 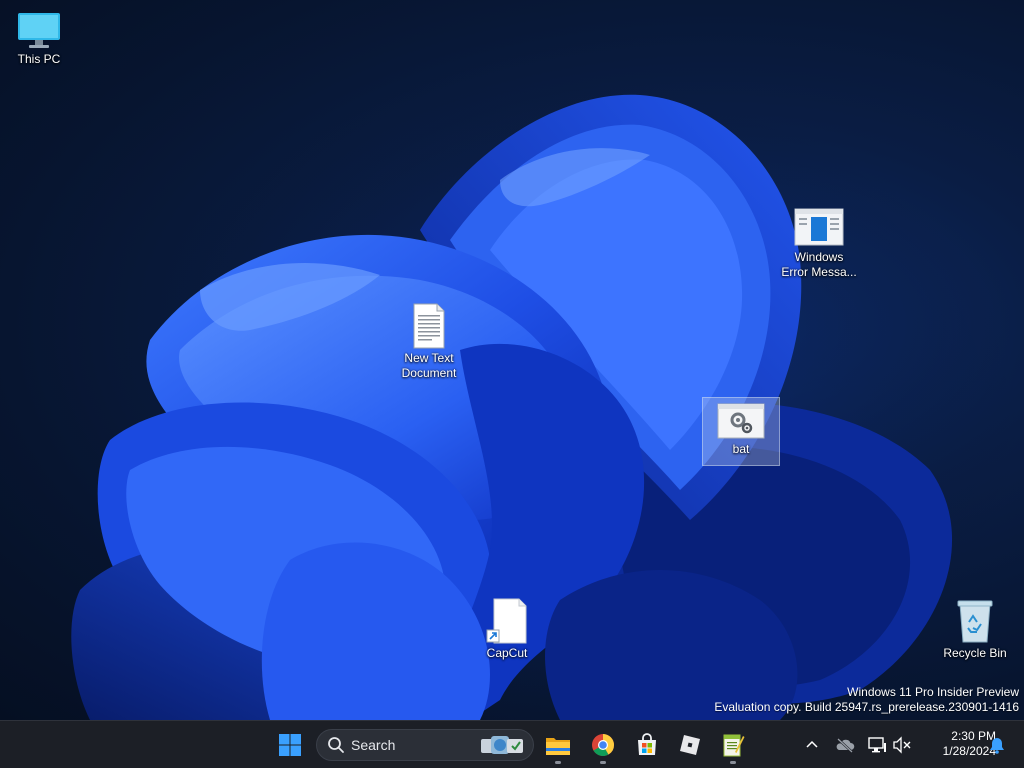 I want to click on file-shortcut-icon, so click(x=506, y=621).